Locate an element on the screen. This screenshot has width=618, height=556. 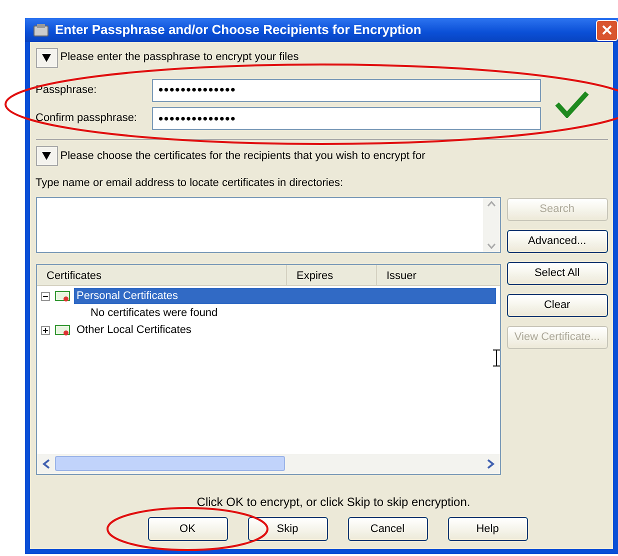
side-button: Select All is located at coordinates (557, 273).